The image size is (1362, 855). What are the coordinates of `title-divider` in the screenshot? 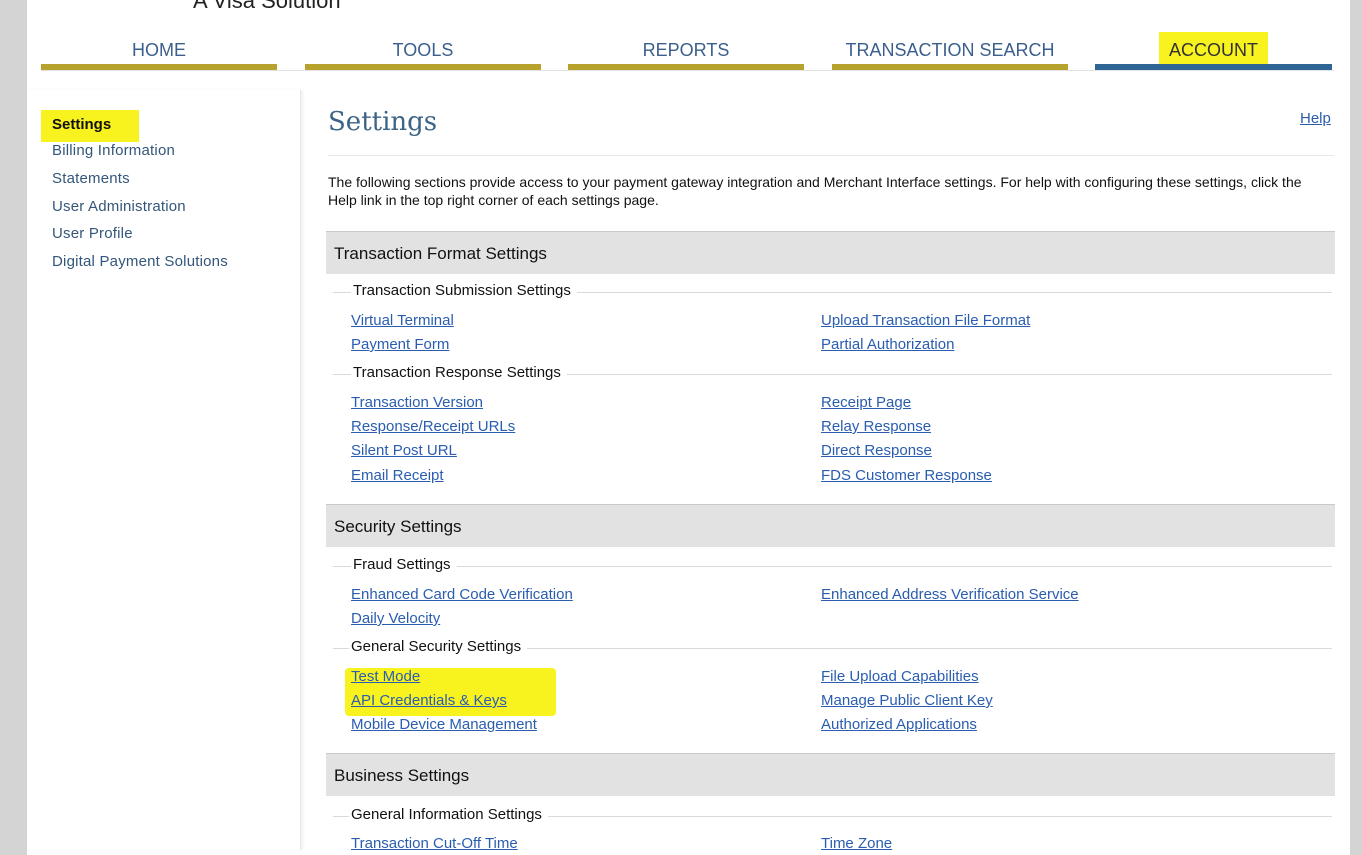 It's located at (831, 155).